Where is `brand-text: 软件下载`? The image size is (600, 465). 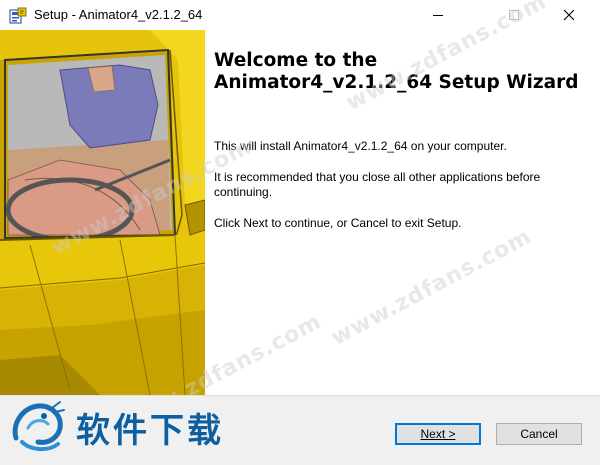 brand-text: 软件下载 is located at coordinates (150, 431).